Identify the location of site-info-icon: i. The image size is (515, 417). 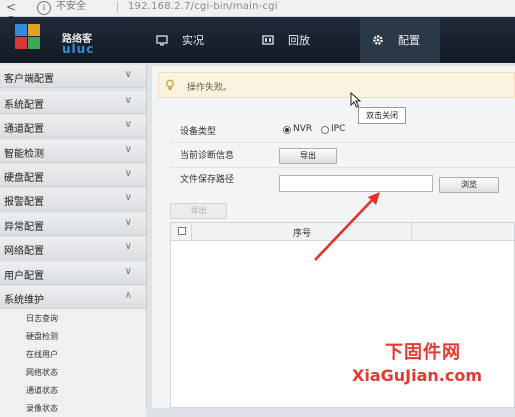
(44, 8).